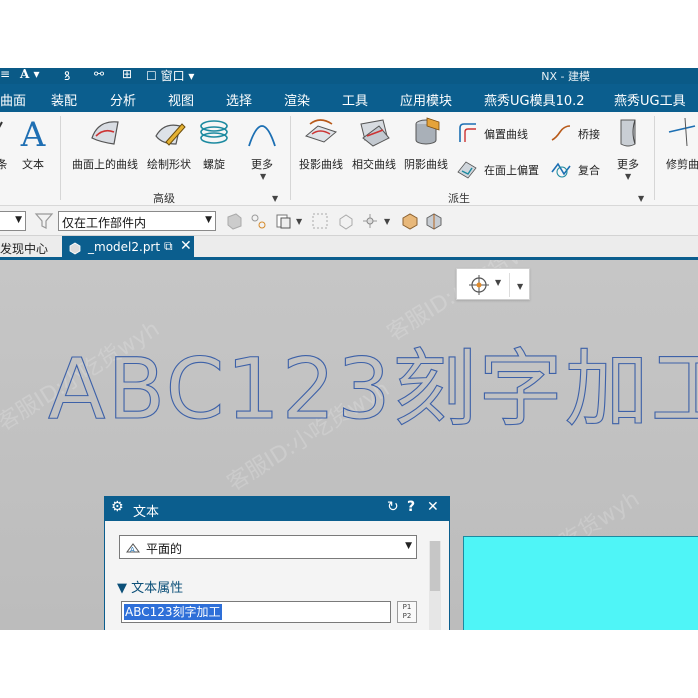 The image size is (698, 698). I want to click on filter-icon, so click(44, 221).